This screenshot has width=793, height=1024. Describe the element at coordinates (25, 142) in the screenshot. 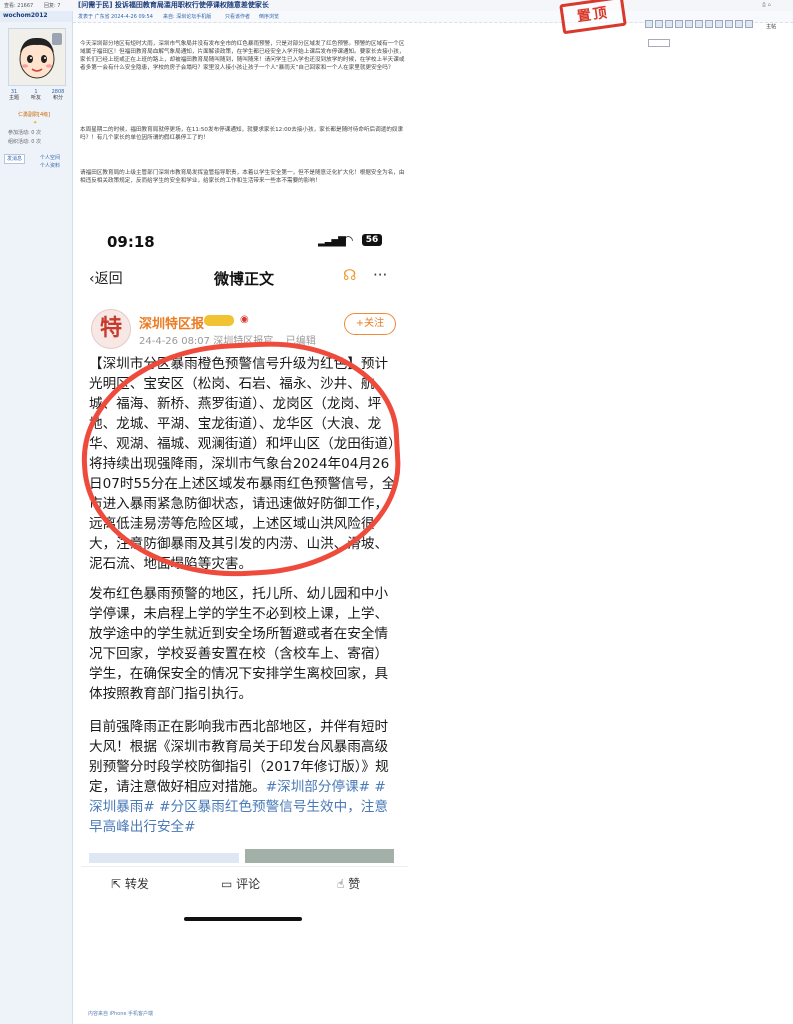

I see `user-activity-organized: 组织活动: 0 次` at that location.